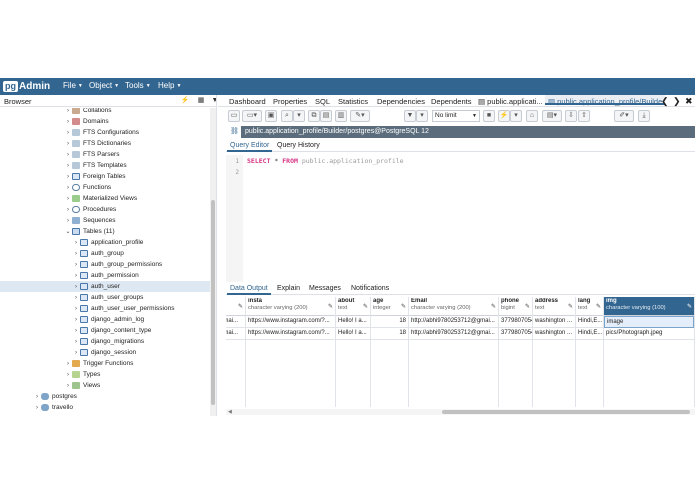  I want to click on explain-icon: ⌂, so click(532, 116).